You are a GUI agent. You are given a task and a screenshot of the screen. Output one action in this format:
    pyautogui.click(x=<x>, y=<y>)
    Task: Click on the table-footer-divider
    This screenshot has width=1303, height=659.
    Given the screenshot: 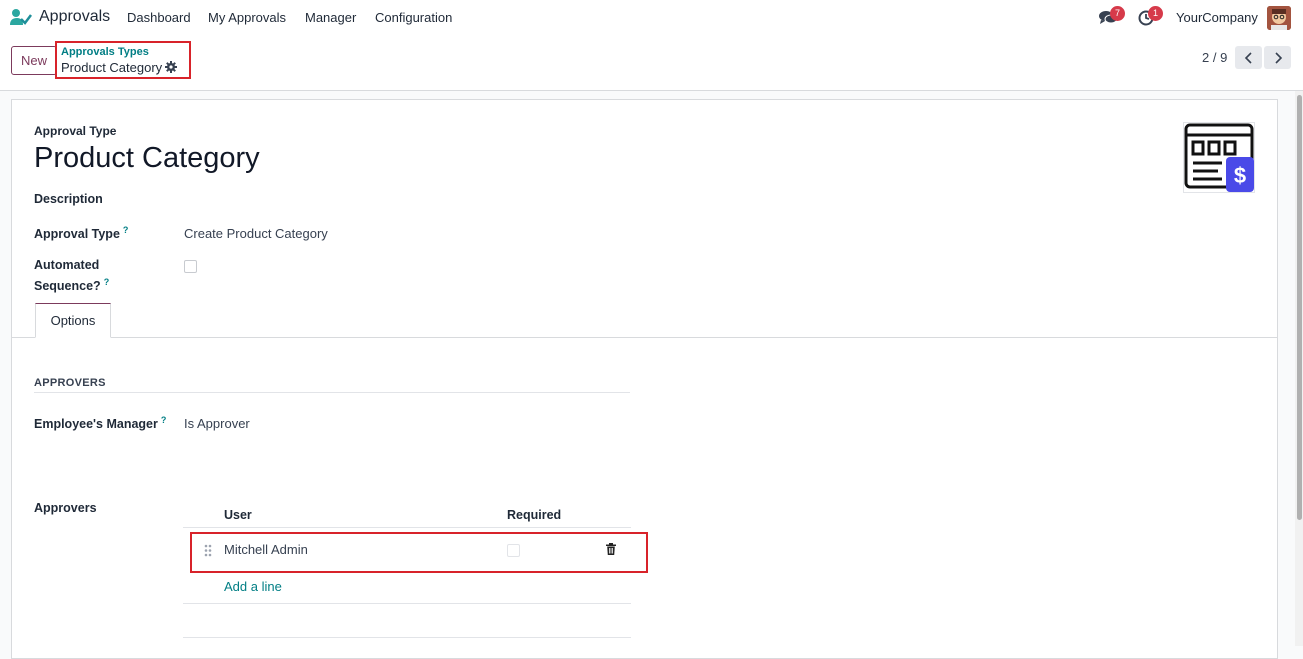 What is the action you would take?
    pyautogui.click(x=407, y=637)
    